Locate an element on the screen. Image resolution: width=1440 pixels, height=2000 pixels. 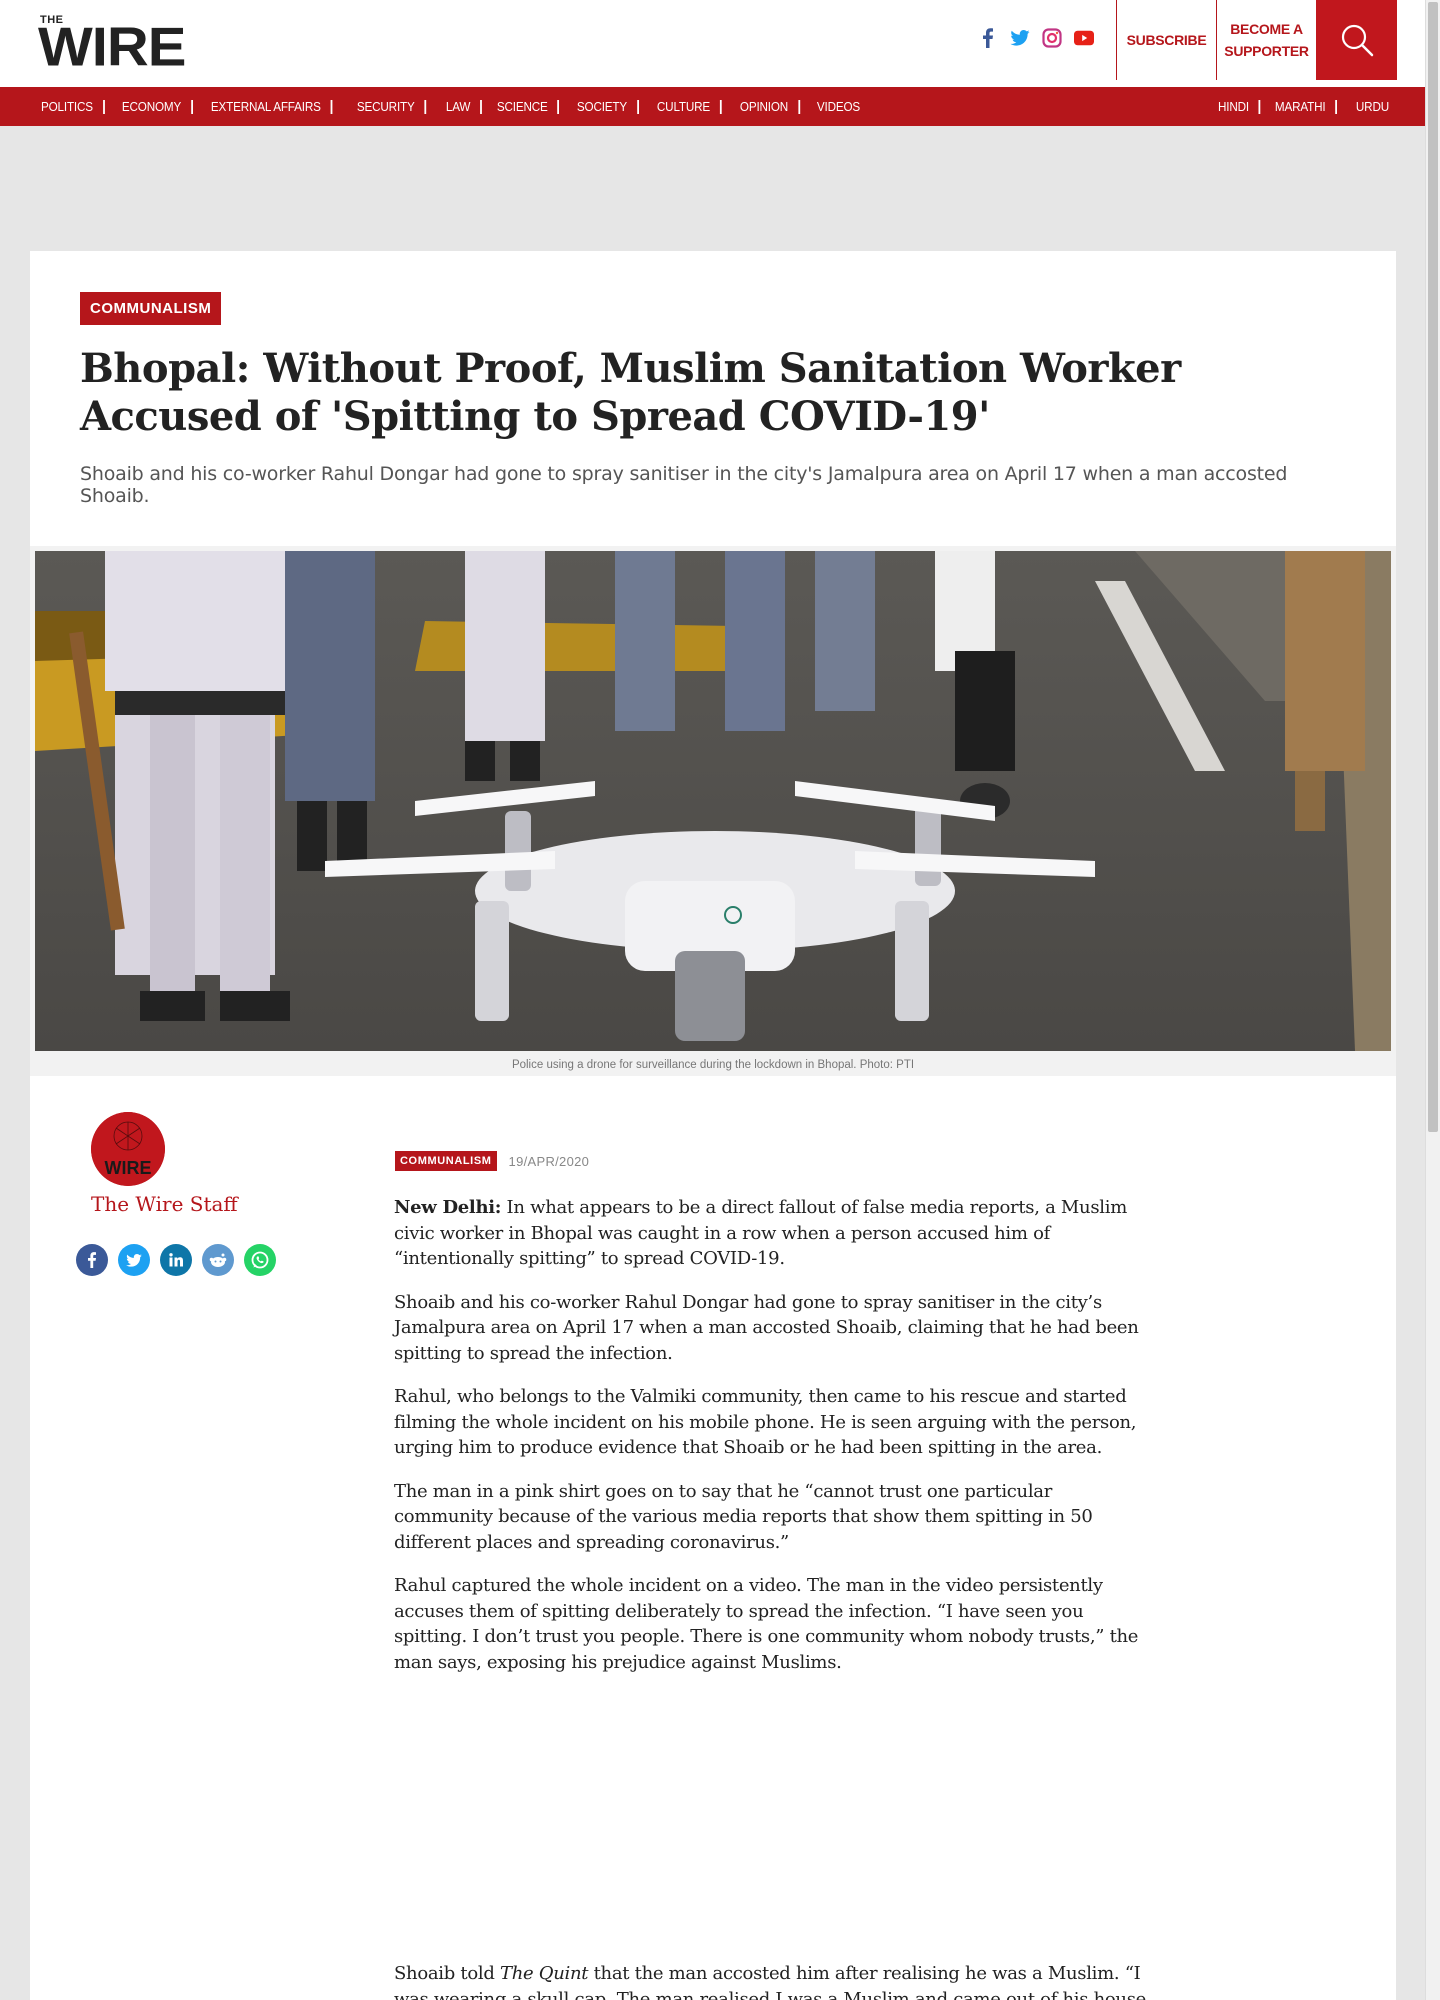
nav-item-science: SCIENCE is located at coordinates (523, 106).